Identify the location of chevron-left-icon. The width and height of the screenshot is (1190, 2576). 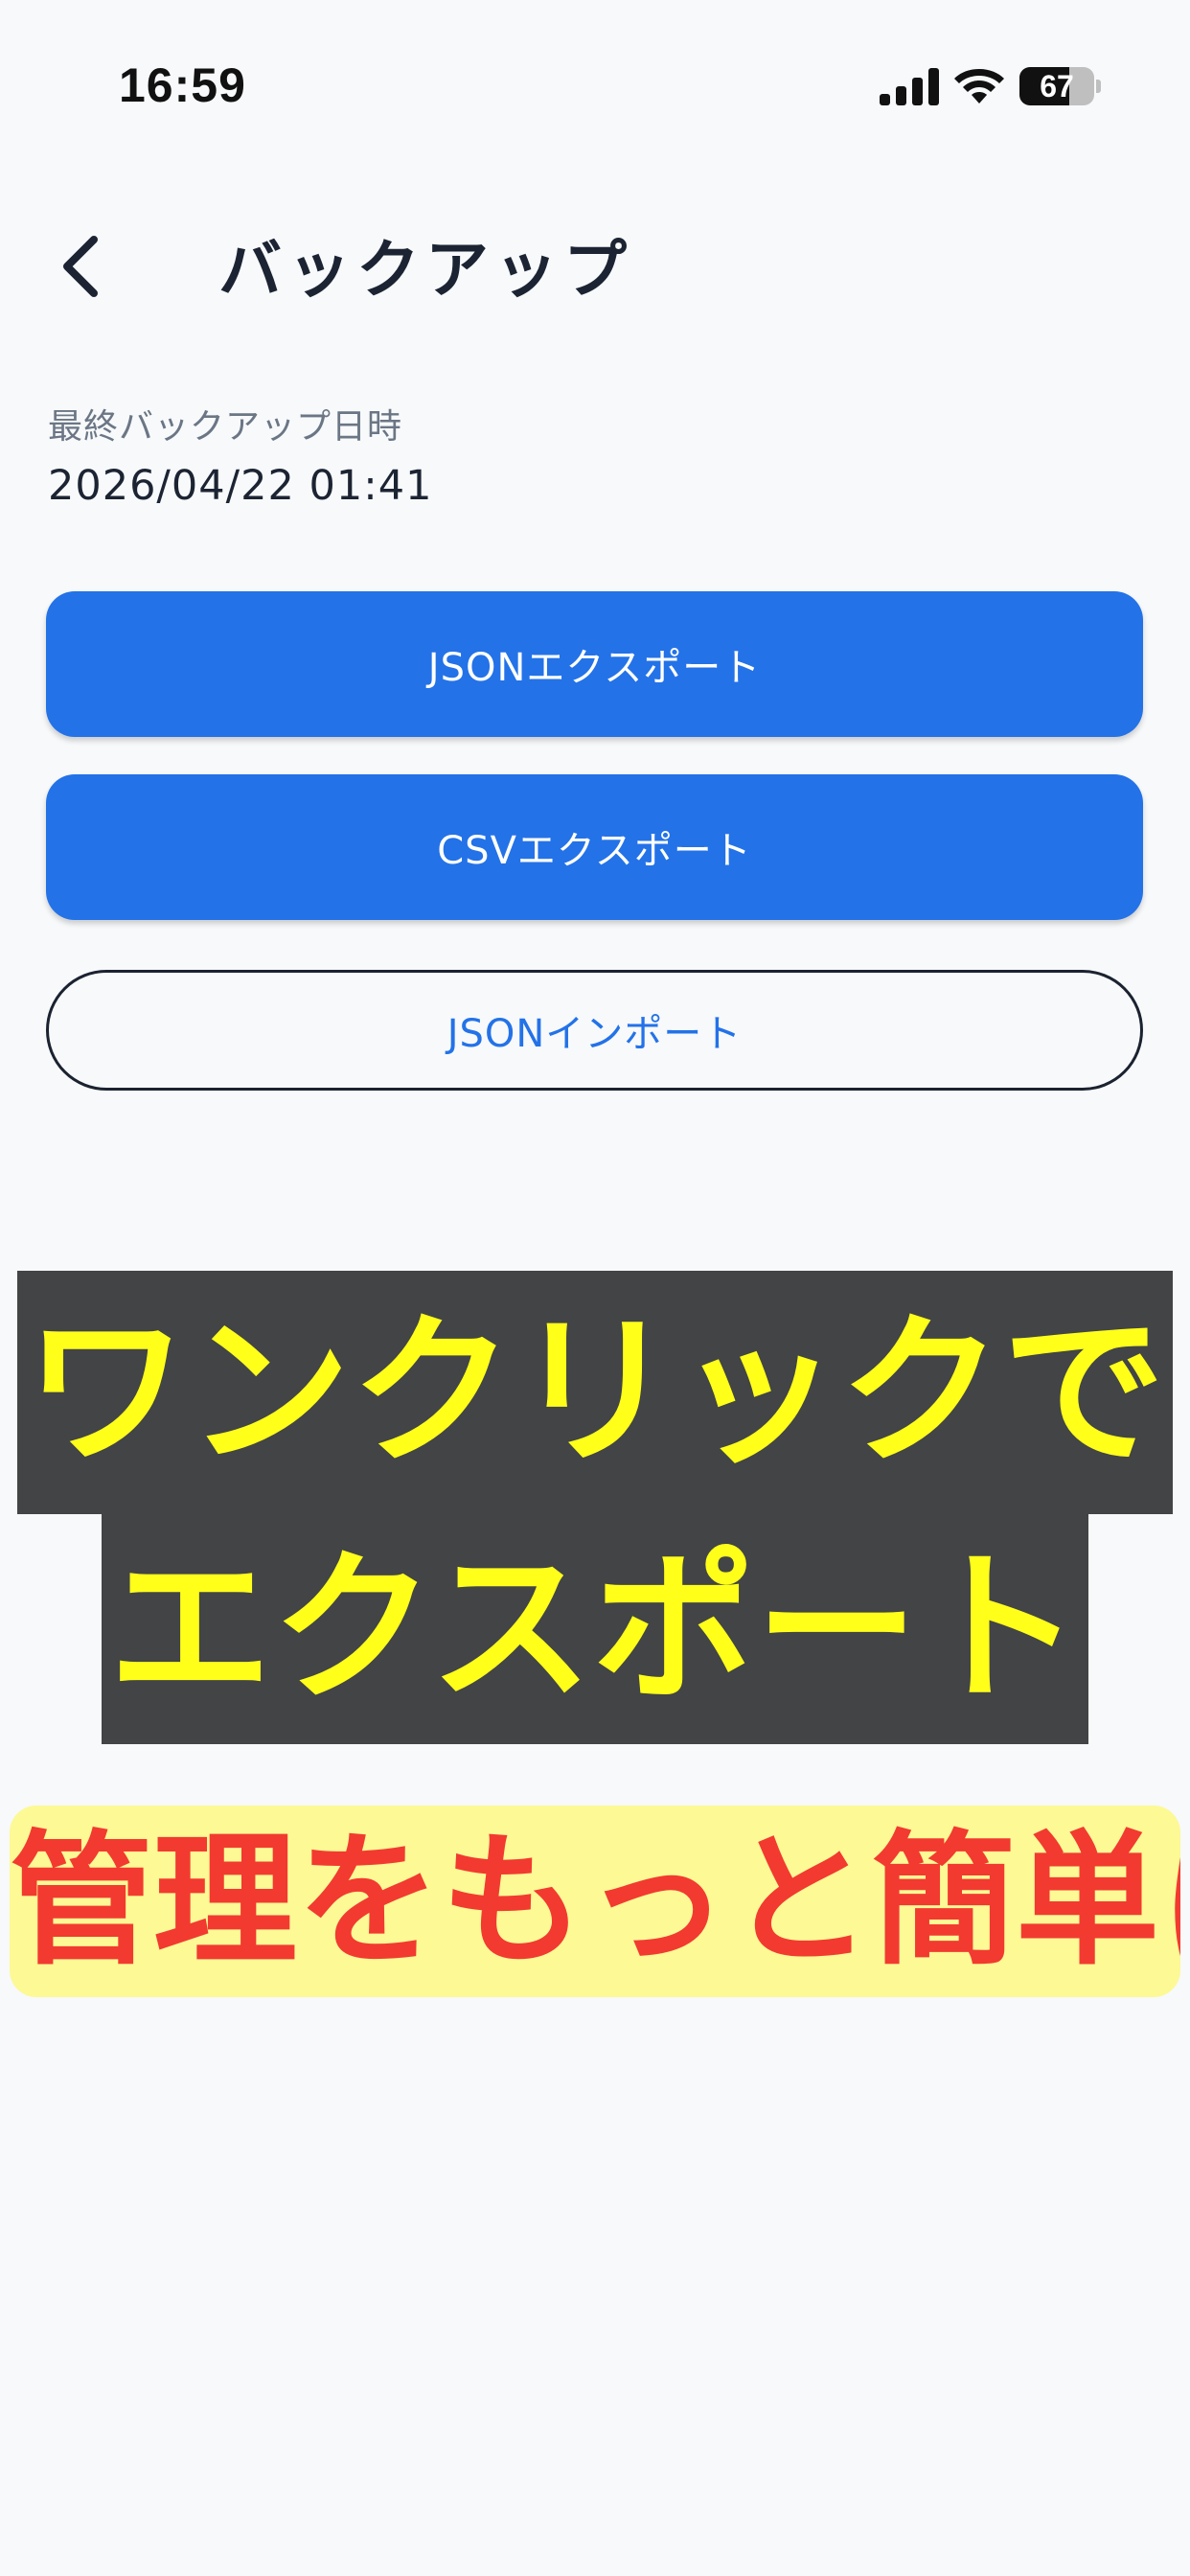
(81, 266).